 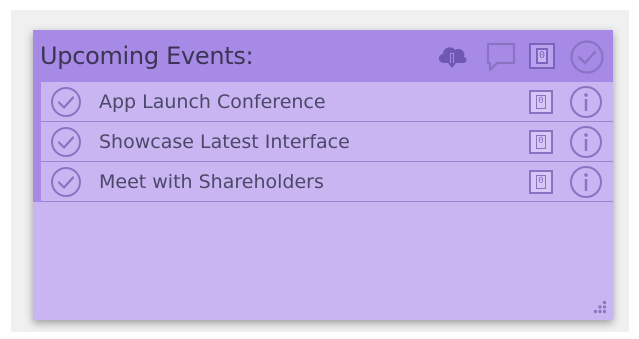 What do you see at coordinates (224, 142) in the screenshot?
I see `event-label: Showcase Latest Interface` at bounding box center [224, 142].